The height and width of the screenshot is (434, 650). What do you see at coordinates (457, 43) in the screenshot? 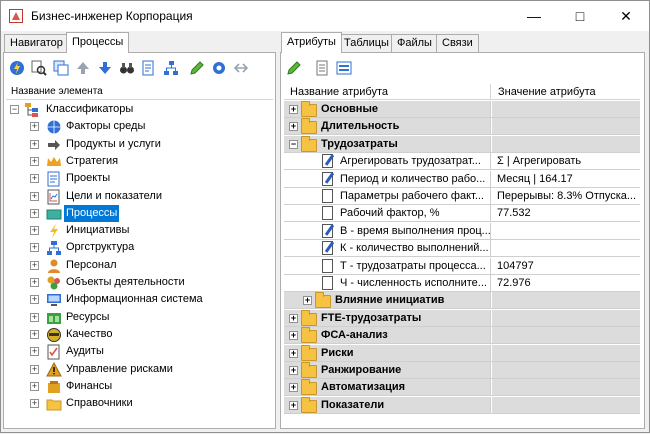
I see `tab-links: Связи` at bounding box center [457, 43].